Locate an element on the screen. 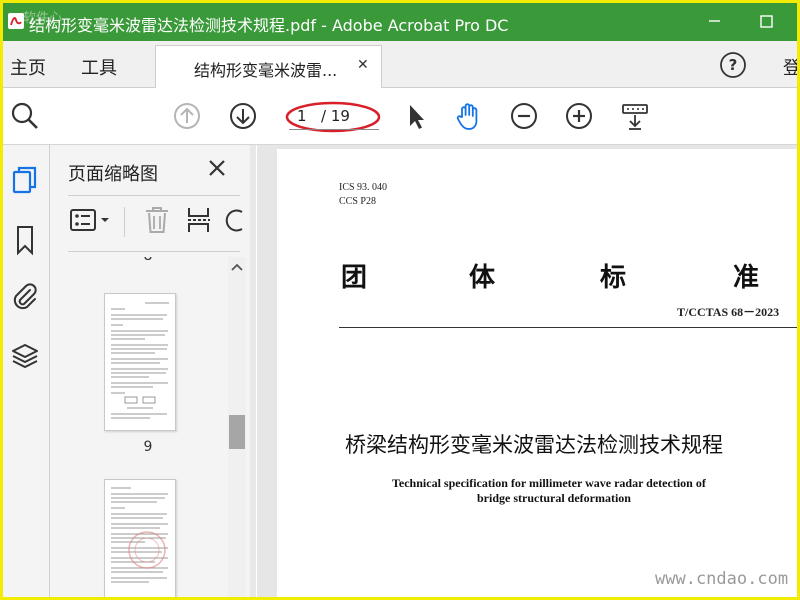 Image resolution: width=800 pixels, height=600 pixels. bookmark-icon is located at coordinates (25, 240).